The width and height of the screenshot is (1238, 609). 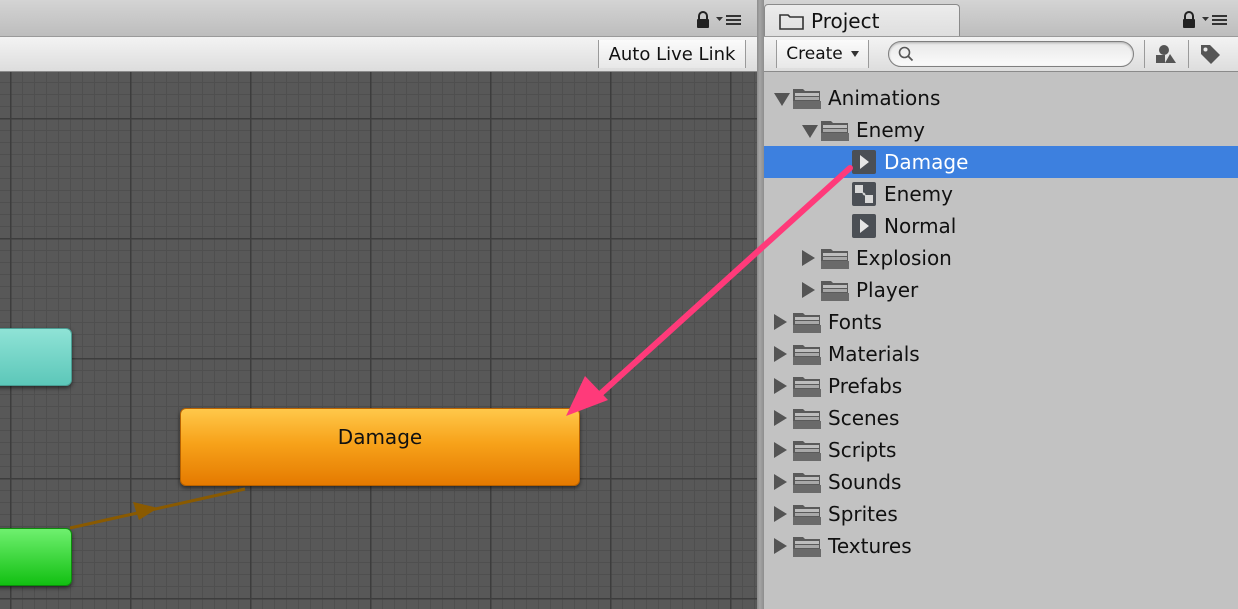 I want to click on state-transition, so click(x=157, y=508).